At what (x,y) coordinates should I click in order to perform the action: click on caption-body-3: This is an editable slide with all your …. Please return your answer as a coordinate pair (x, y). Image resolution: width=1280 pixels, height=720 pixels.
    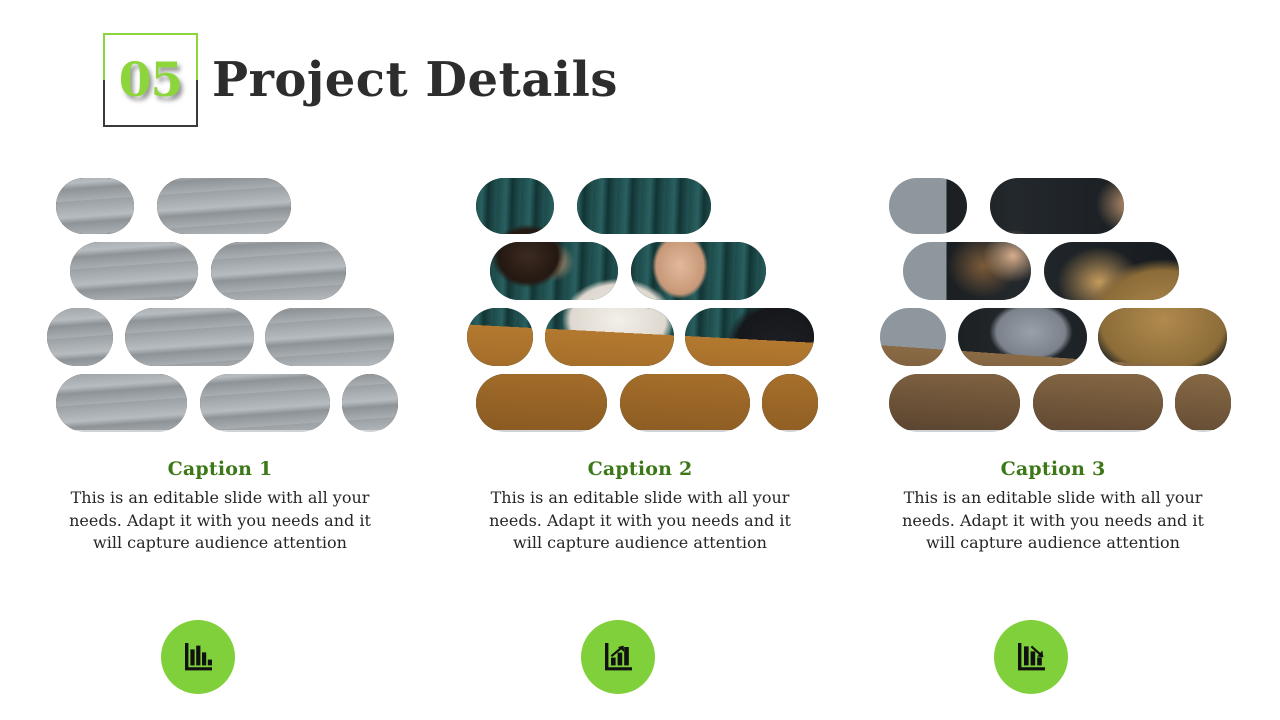
    Looking at the image, I should click on (1053, 520).